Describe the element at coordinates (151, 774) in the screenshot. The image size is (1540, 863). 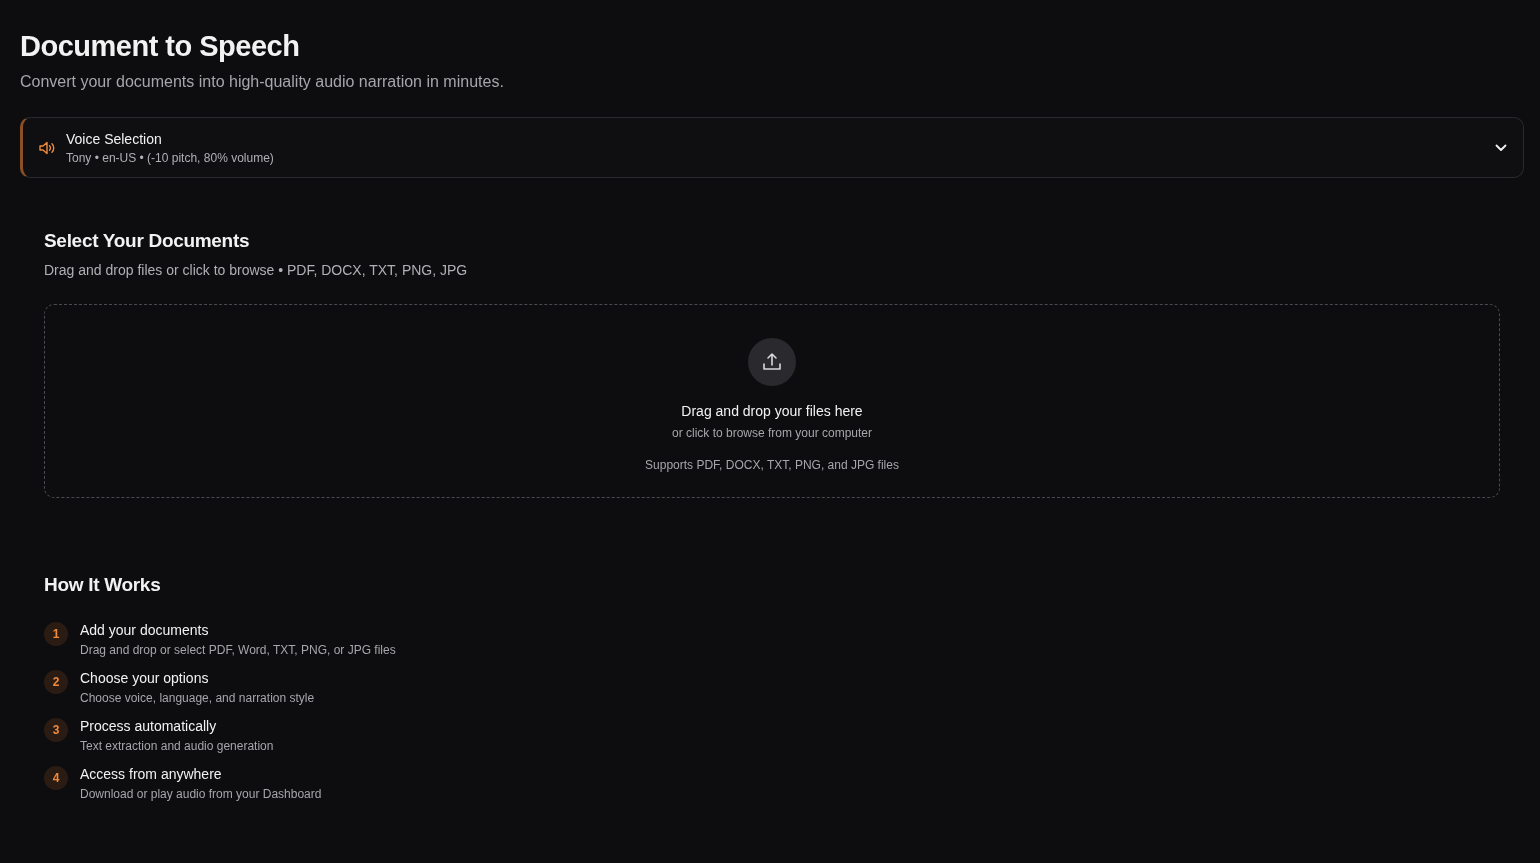
I see `step-title: Access from anywhere` at that location.